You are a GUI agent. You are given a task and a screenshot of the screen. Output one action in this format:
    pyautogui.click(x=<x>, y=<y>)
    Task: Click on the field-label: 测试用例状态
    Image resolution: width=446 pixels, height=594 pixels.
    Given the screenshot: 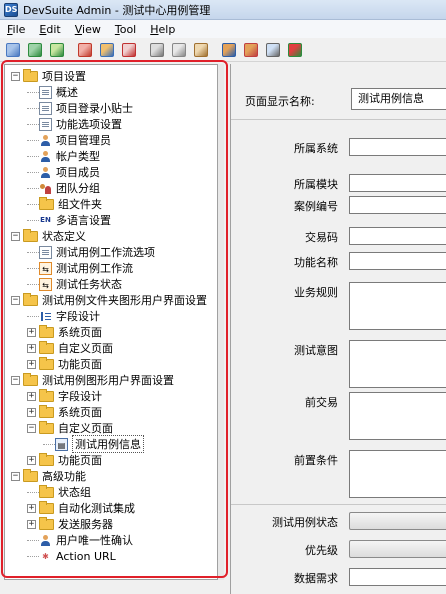 What is the action you would take?
    pyautogui.click(x=305, y=522)
    